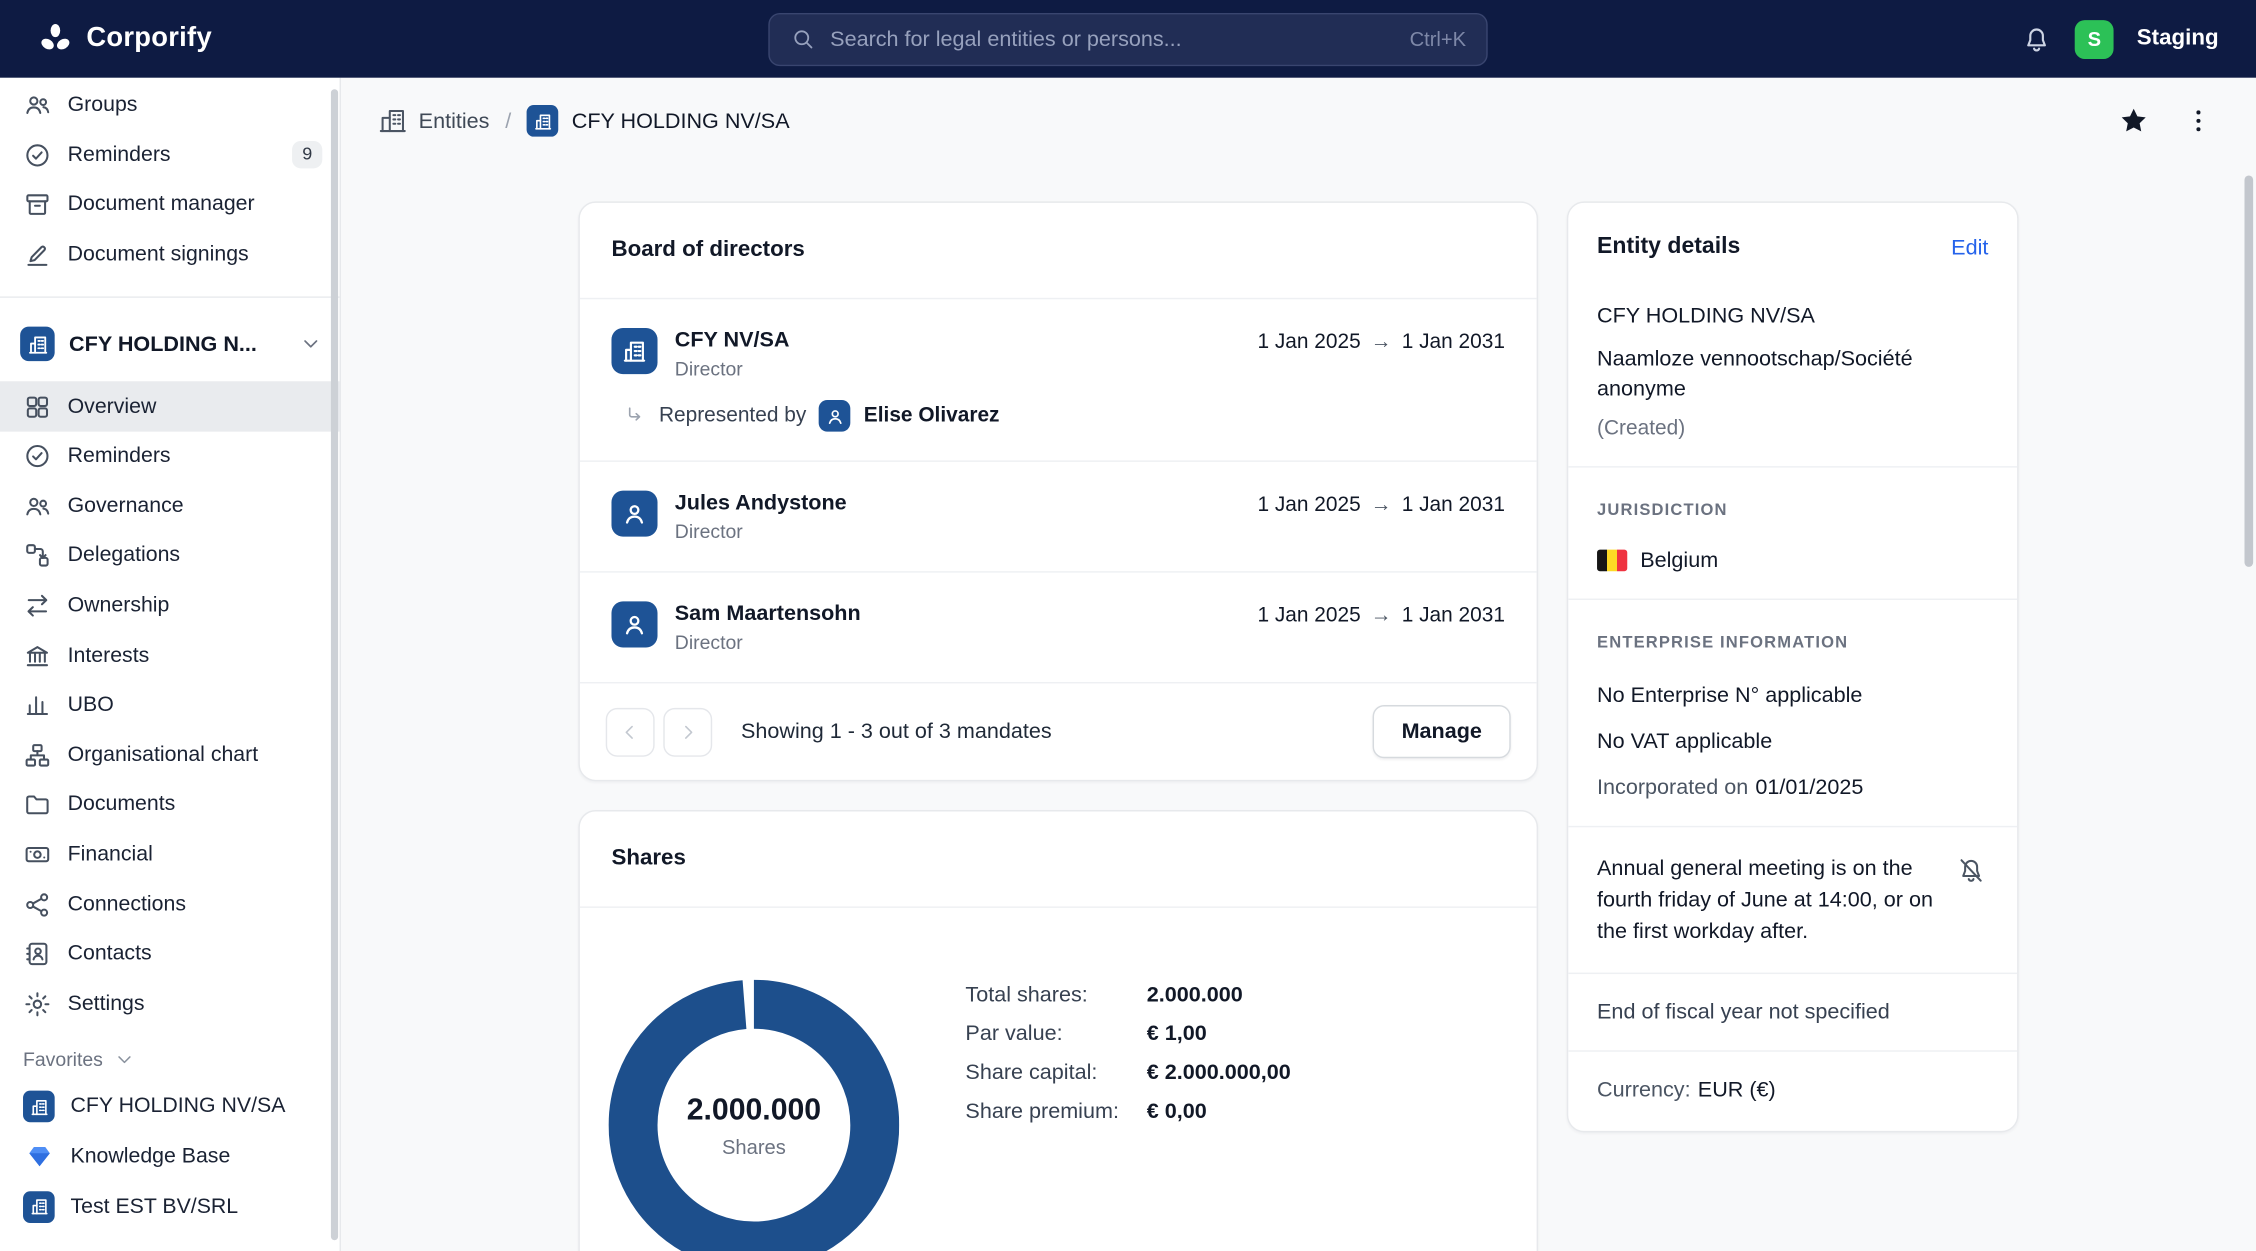  Describe the element at coordinates (2134, 121) in the screenshot. I see `favorite-star-button` at that location.